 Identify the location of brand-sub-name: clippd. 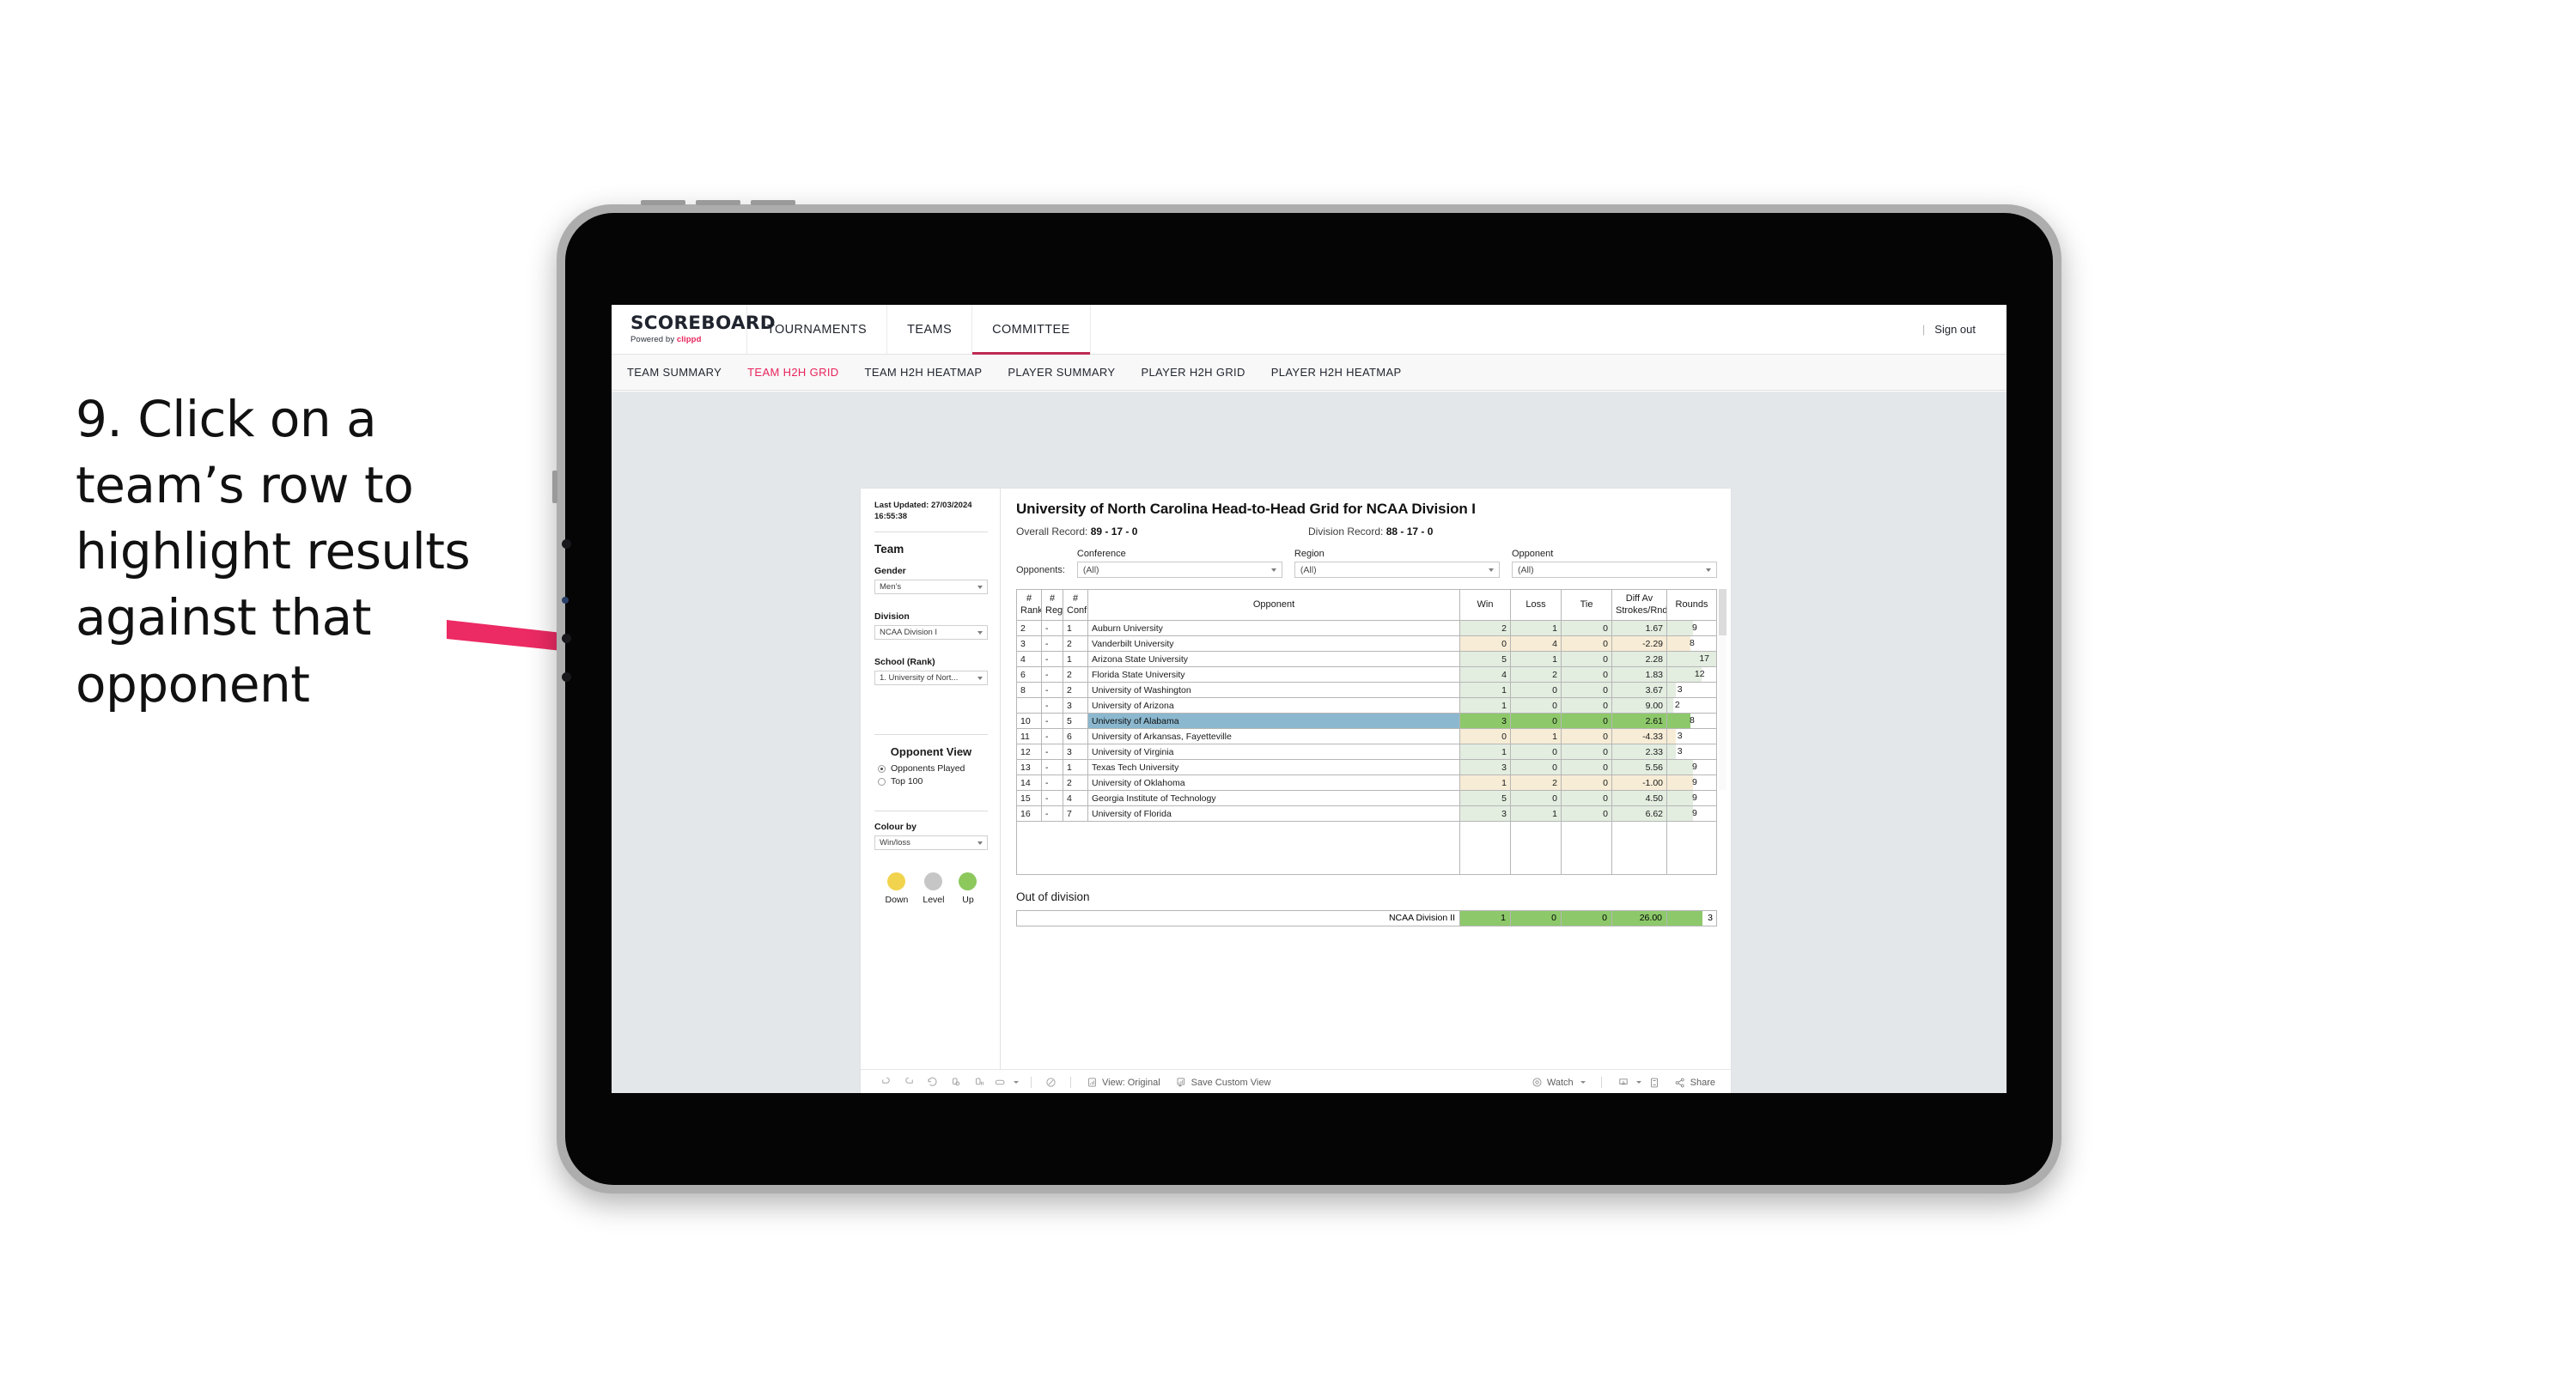
(689, 340).